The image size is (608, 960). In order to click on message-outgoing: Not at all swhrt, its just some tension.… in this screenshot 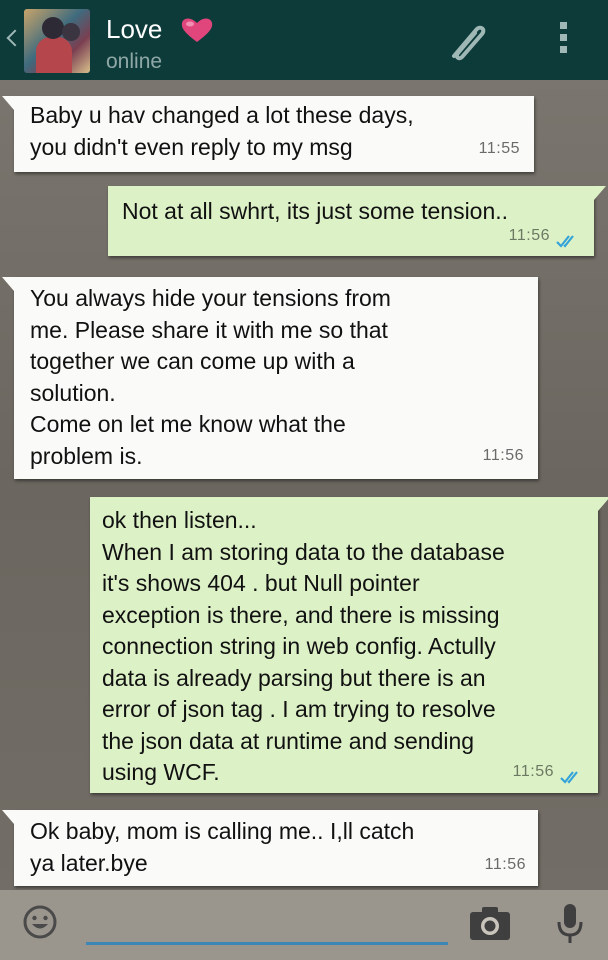, I will do `click(357, 221)`.